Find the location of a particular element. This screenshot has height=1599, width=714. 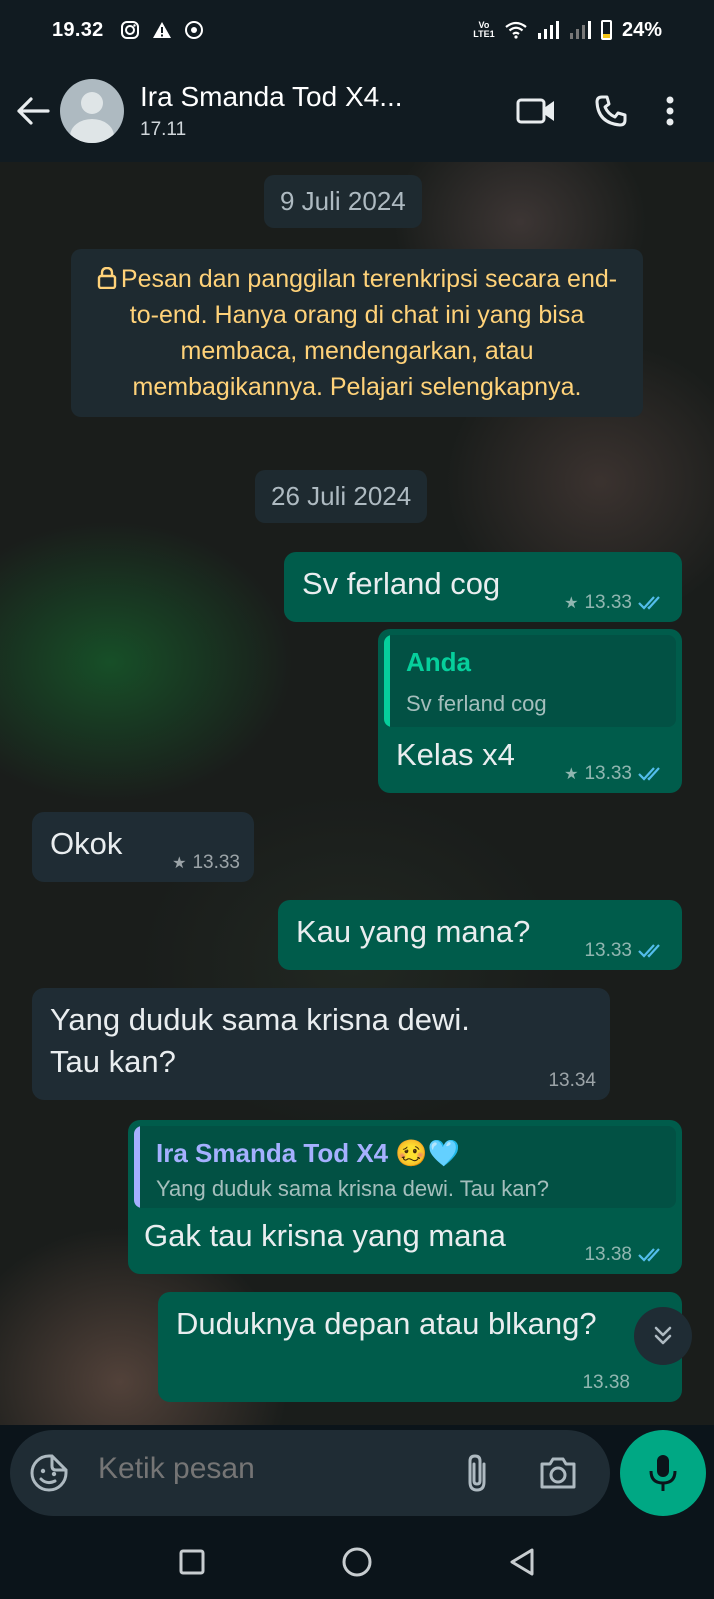

header-actions is located at coordinates (595, 111).